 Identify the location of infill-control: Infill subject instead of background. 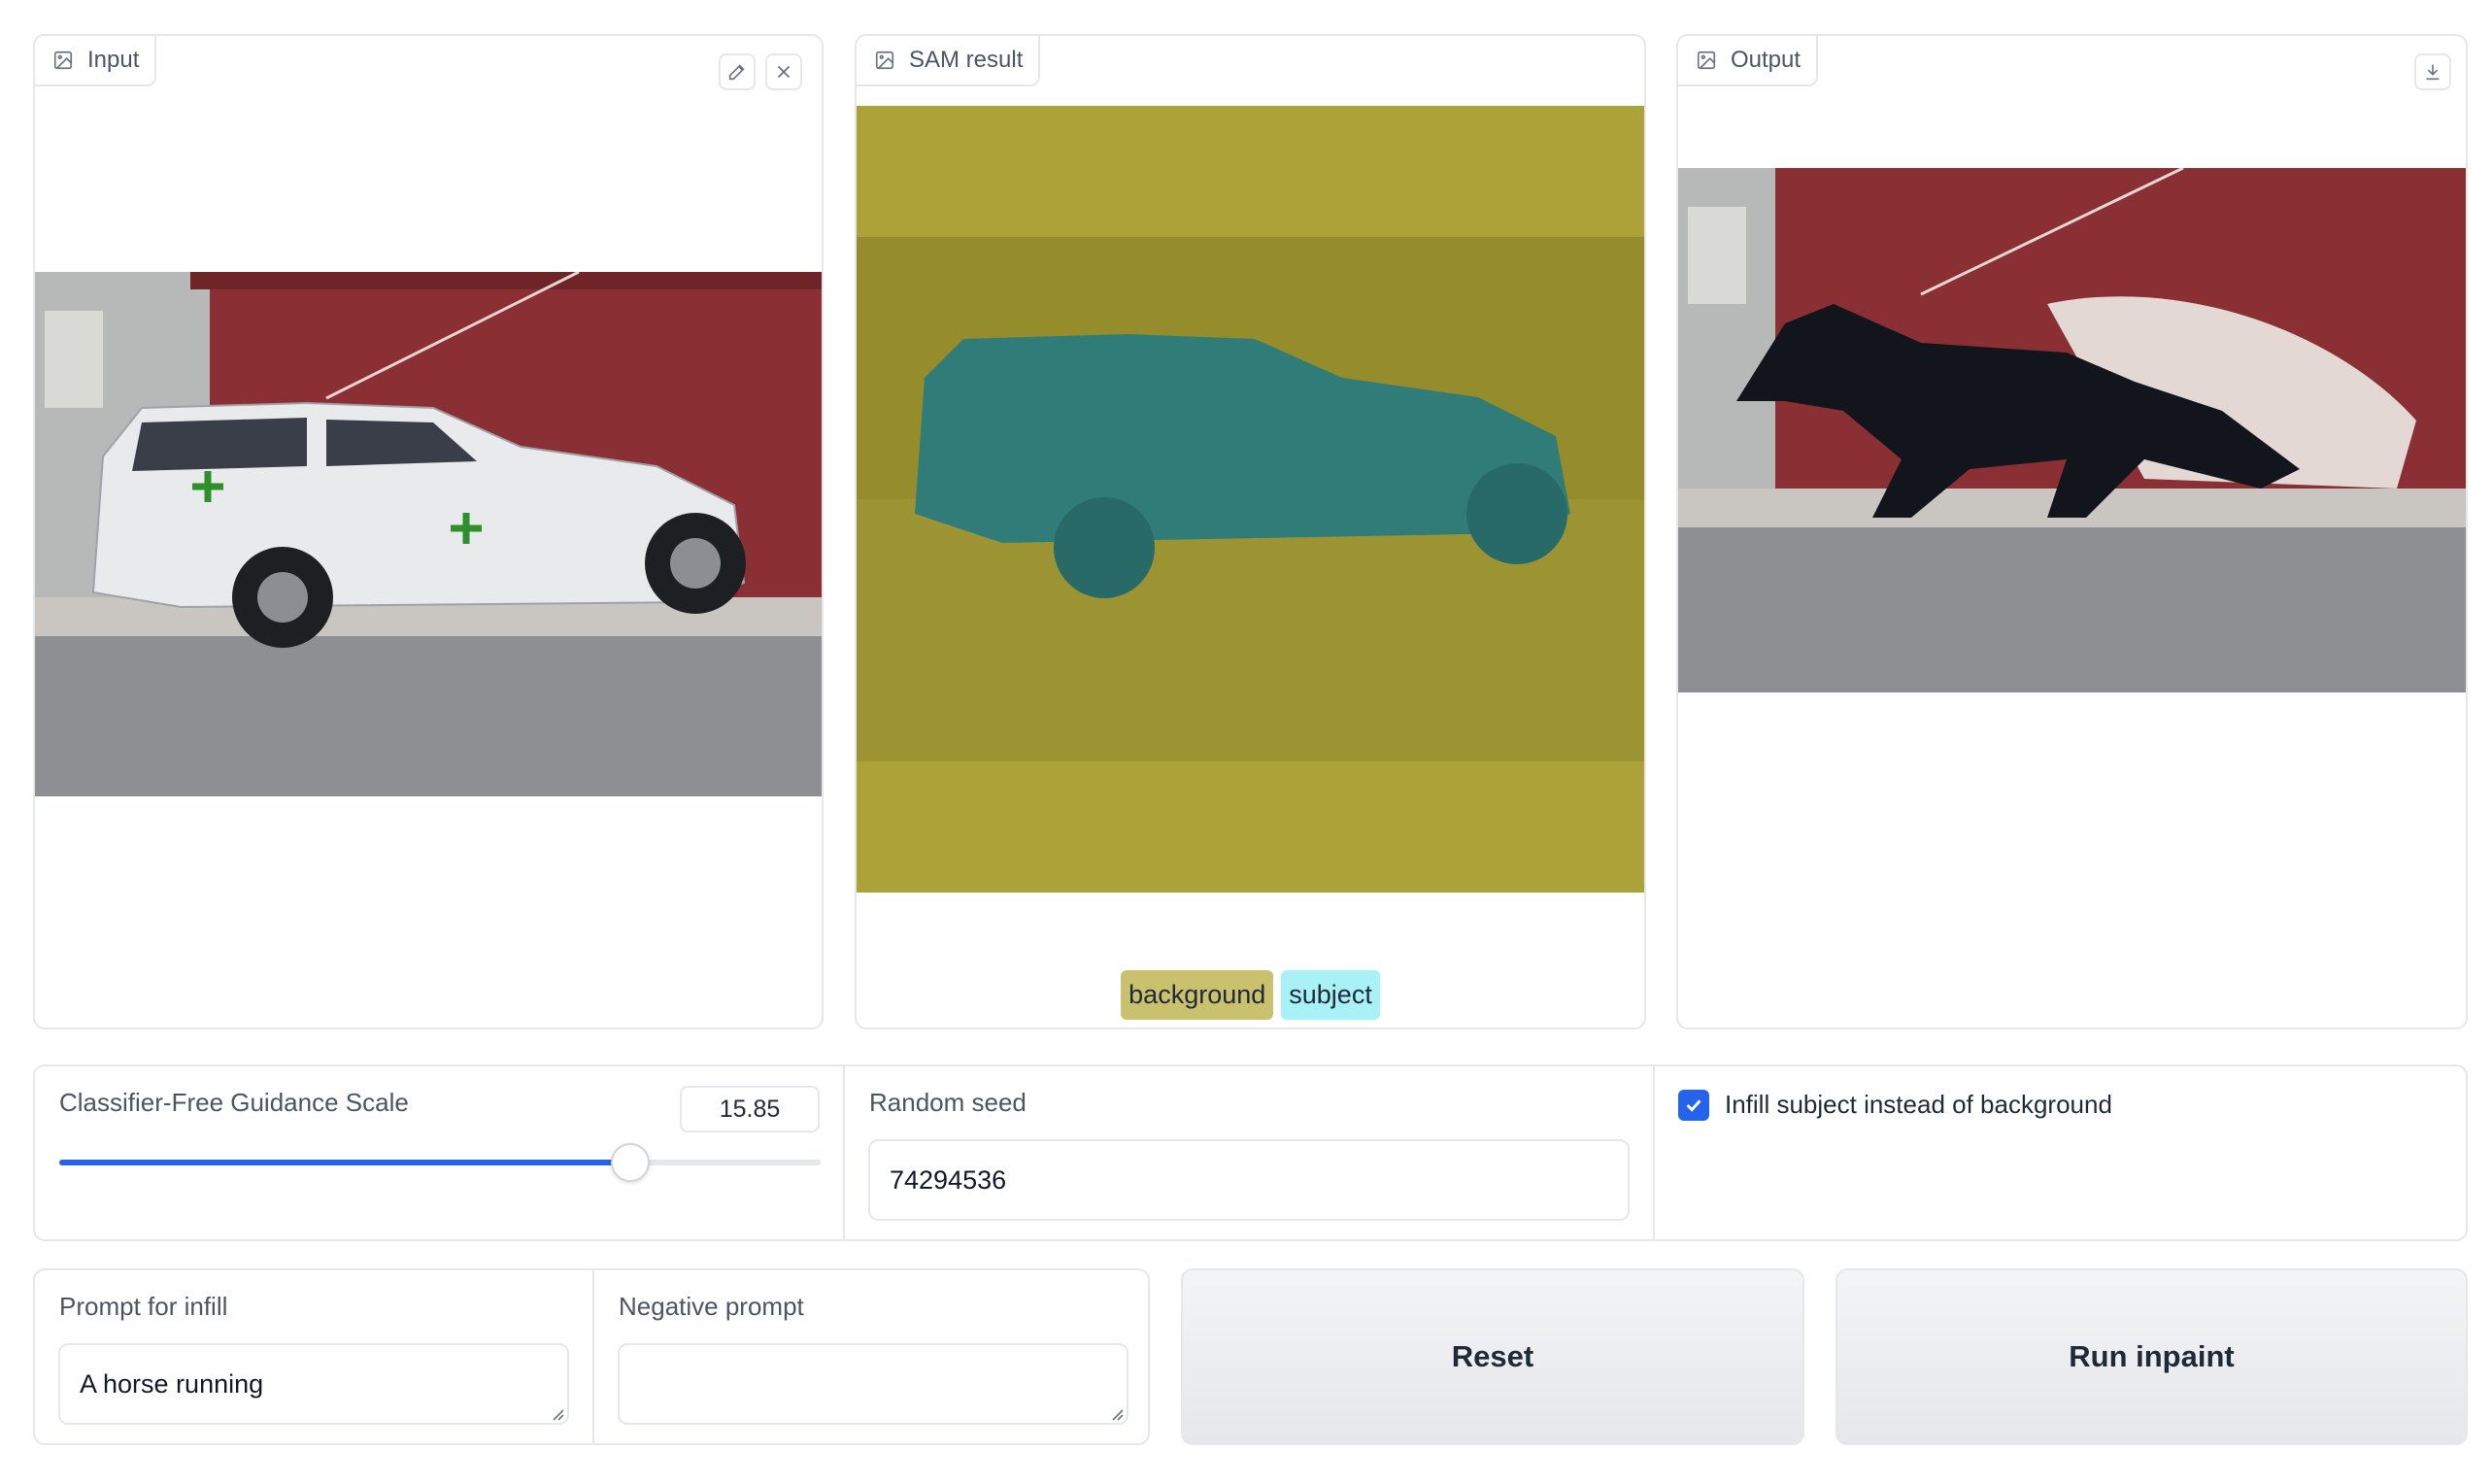
(2060, 1152).